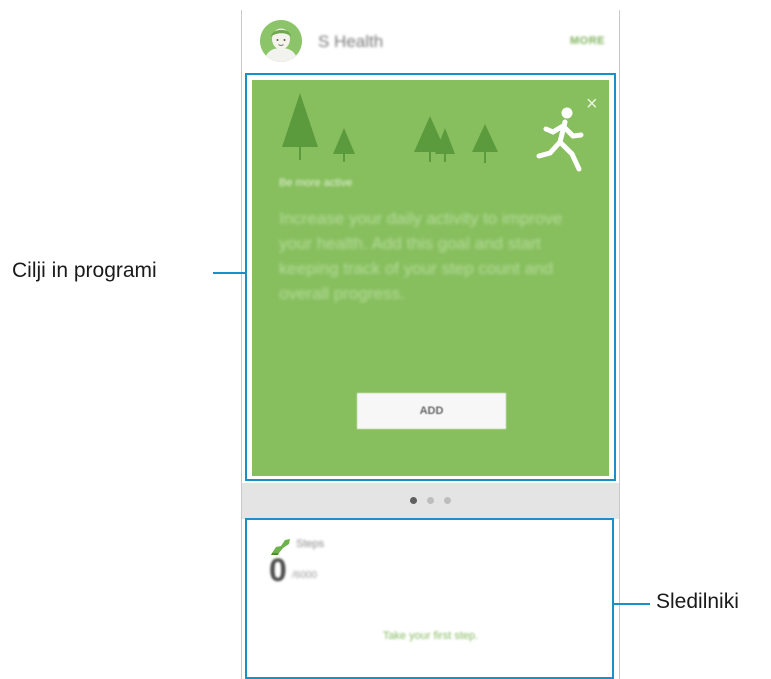  Describe the element at coordinates (310, 544) in the screenshot. I see `steps-label: Steps` at that location.